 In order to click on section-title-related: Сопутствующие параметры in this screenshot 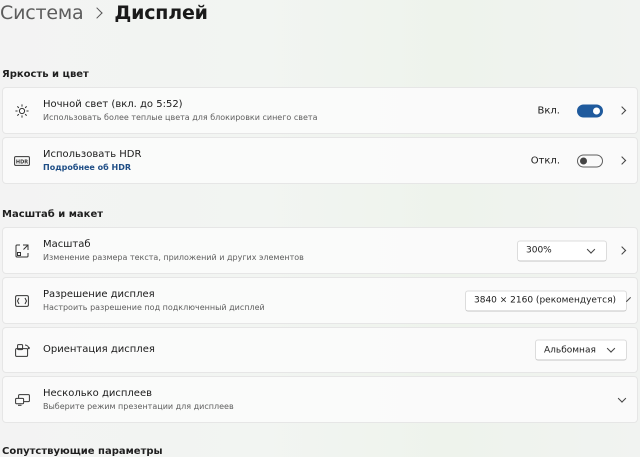, I will do `click(82, 451)`.